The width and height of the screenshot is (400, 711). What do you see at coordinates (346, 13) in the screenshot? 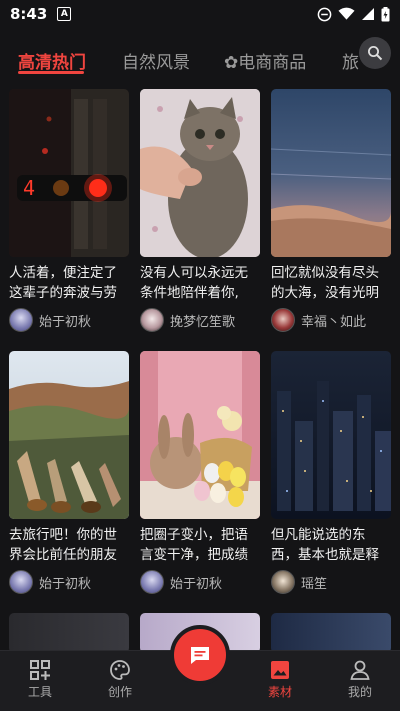
I see `wifi-icon` at bounding box center [346, 13].